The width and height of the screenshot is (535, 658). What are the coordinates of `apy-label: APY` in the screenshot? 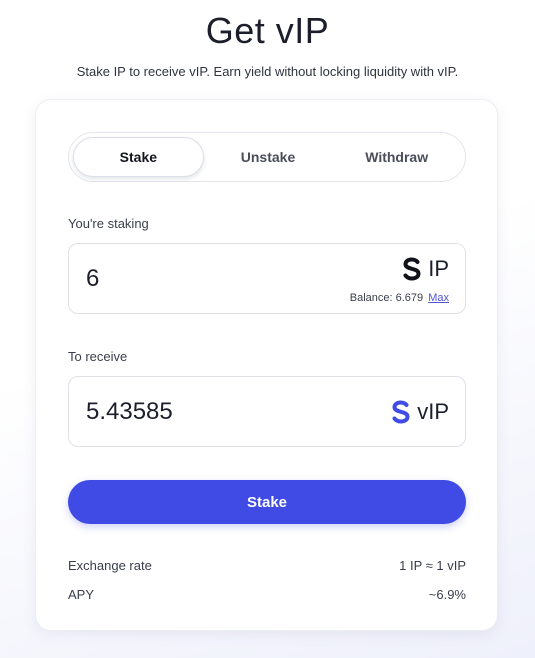 It's located at (81, 594).